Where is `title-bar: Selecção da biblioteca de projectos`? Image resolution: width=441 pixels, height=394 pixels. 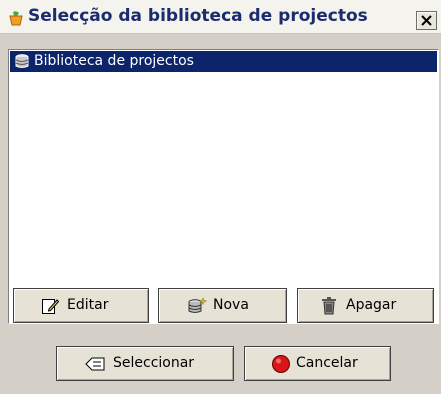
title-bar: Selecção da biblioteca de projectos is located at coordinates (220, 17).